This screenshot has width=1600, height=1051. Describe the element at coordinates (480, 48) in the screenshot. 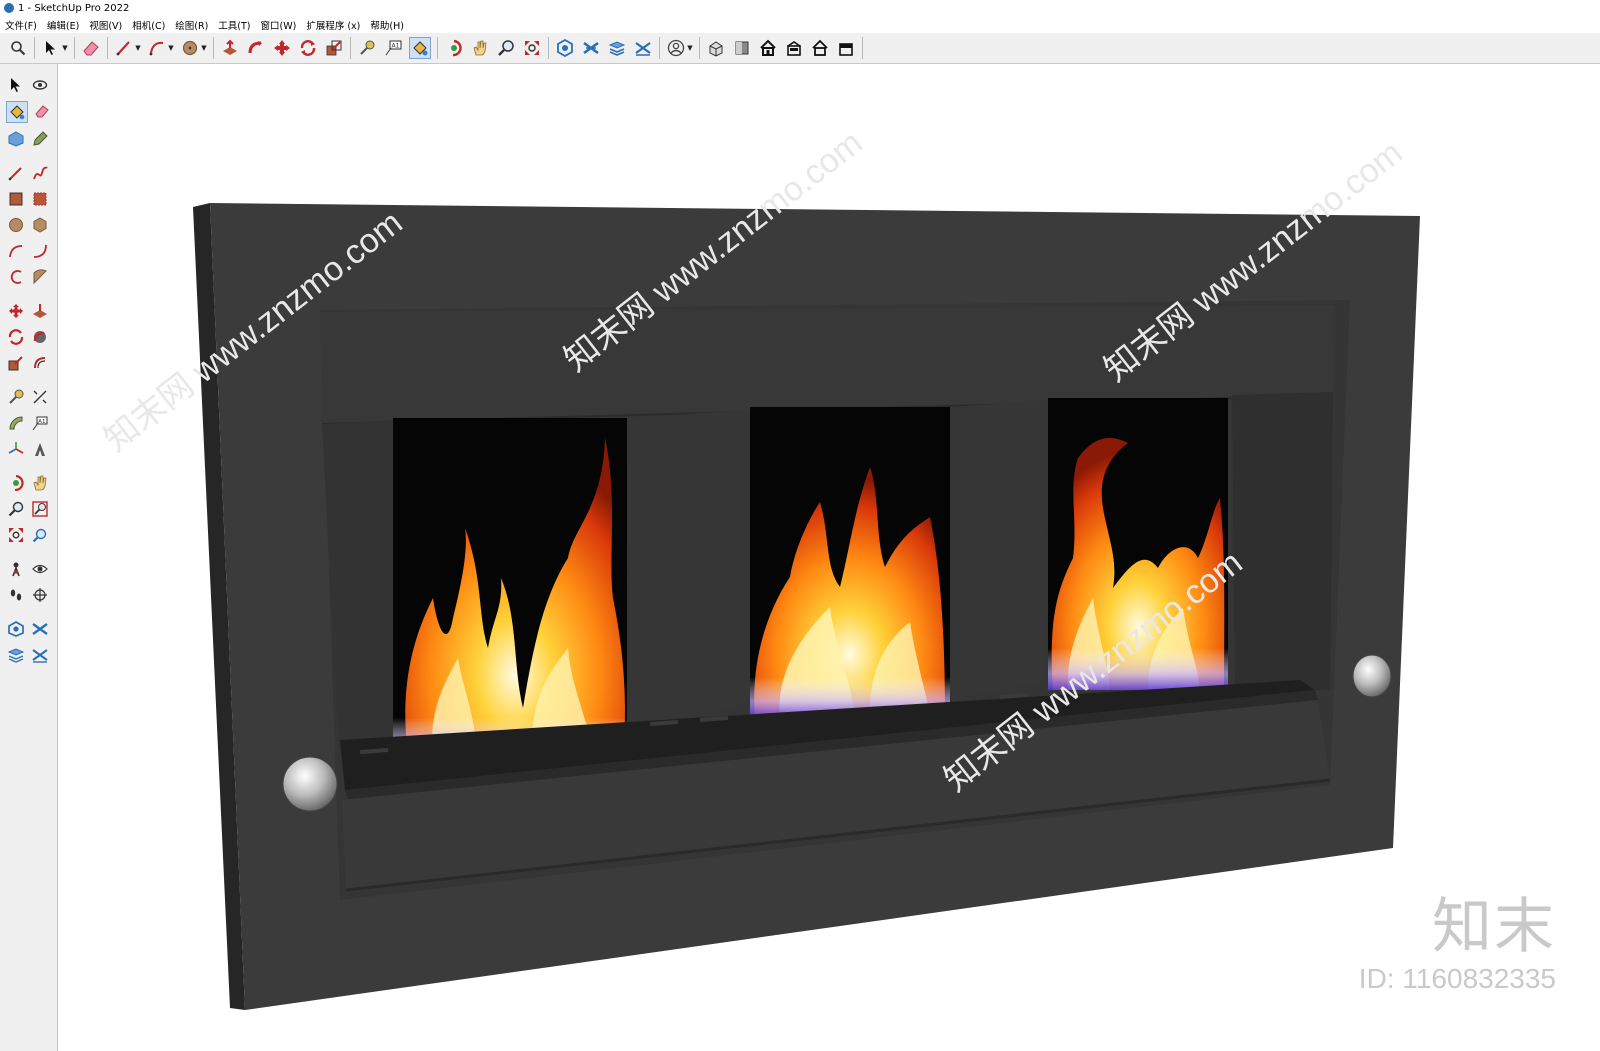

I see `pan-hand-icon` at that location.